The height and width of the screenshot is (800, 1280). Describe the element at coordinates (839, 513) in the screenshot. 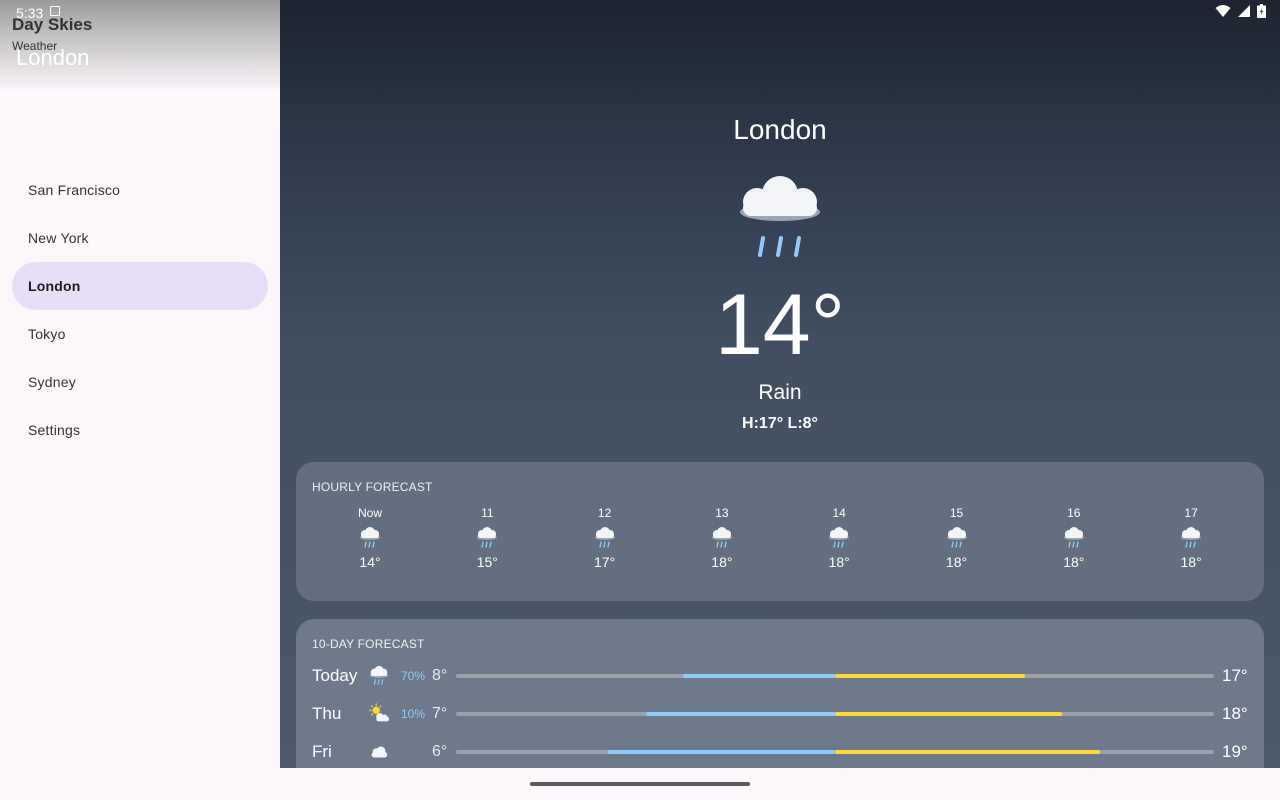

I see `hourly-time: 14` at that location.